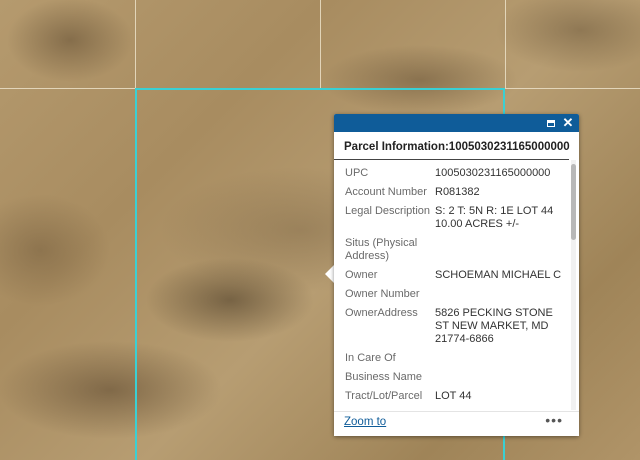 This screenshot has width=640, height=460. What do you see at coordinates (456, 423) in the screenshot?
I see `popup-footer: Zoom to •••` at bounding box center [456, 423].